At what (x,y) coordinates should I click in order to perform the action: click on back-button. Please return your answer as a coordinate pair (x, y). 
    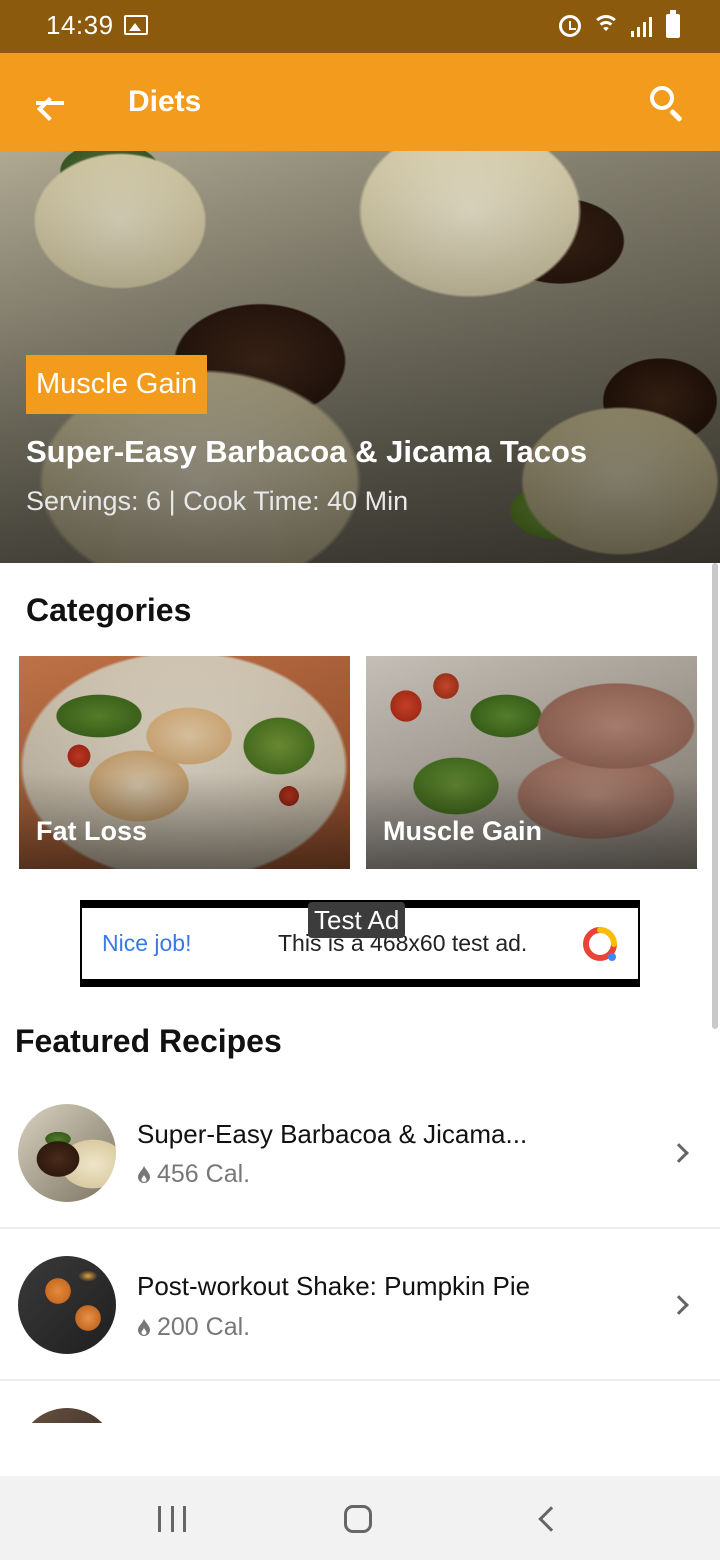
    Looking at the image, I should click on (50, 102).